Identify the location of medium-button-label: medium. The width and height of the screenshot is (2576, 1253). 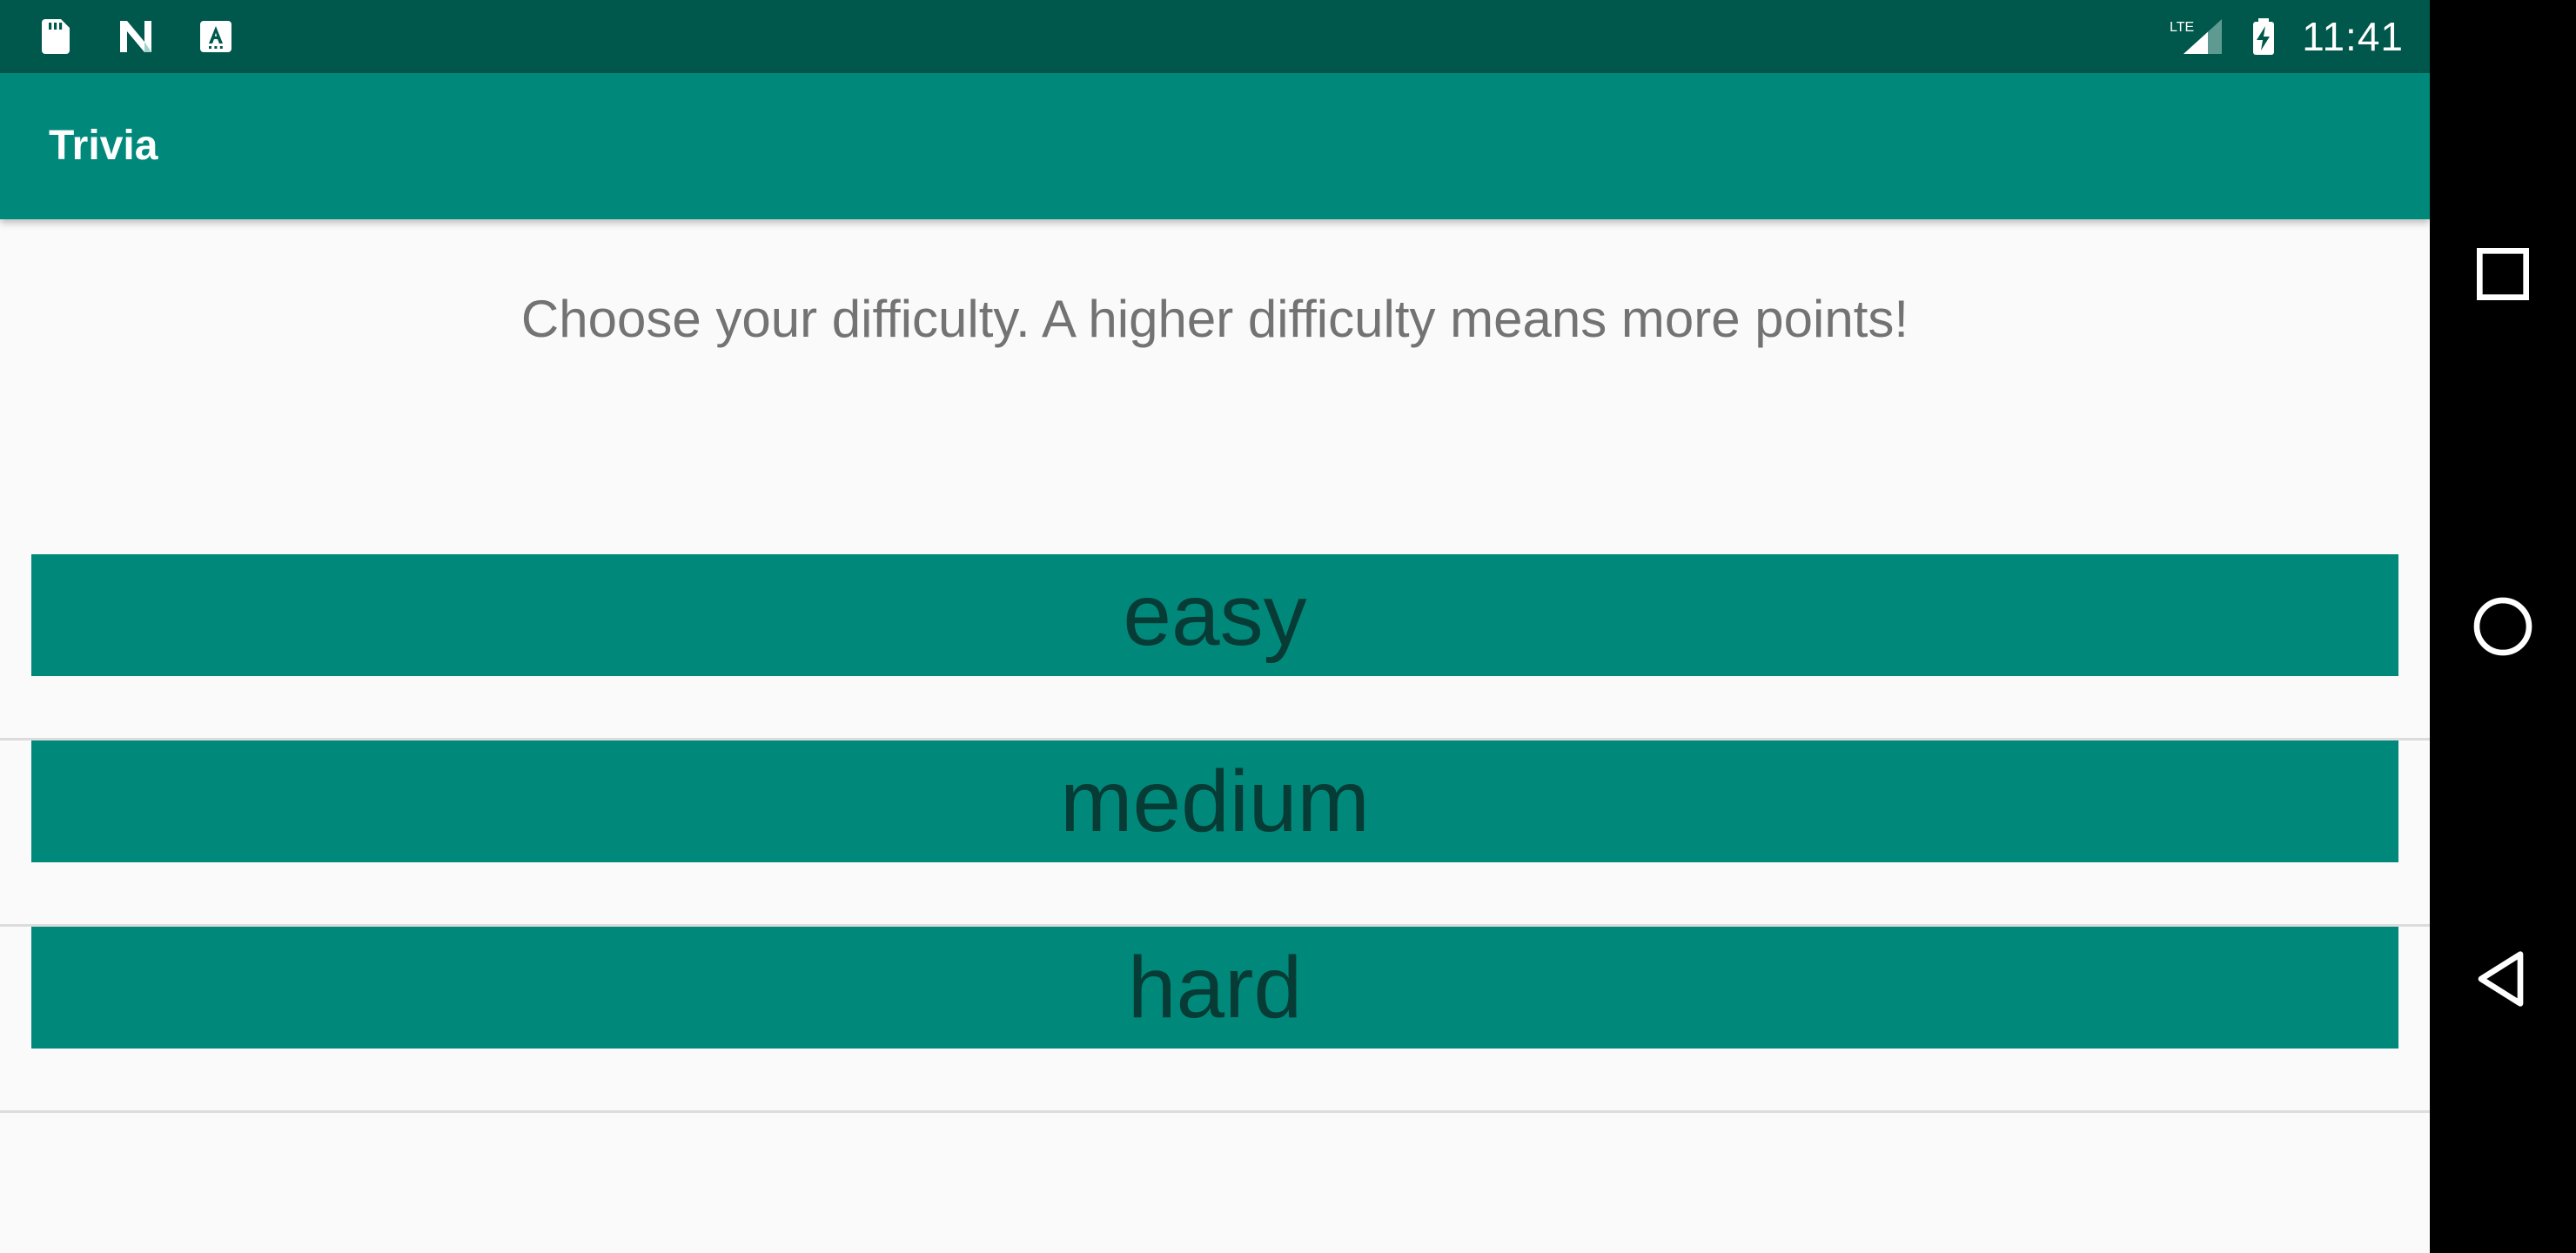
(1215, 801).